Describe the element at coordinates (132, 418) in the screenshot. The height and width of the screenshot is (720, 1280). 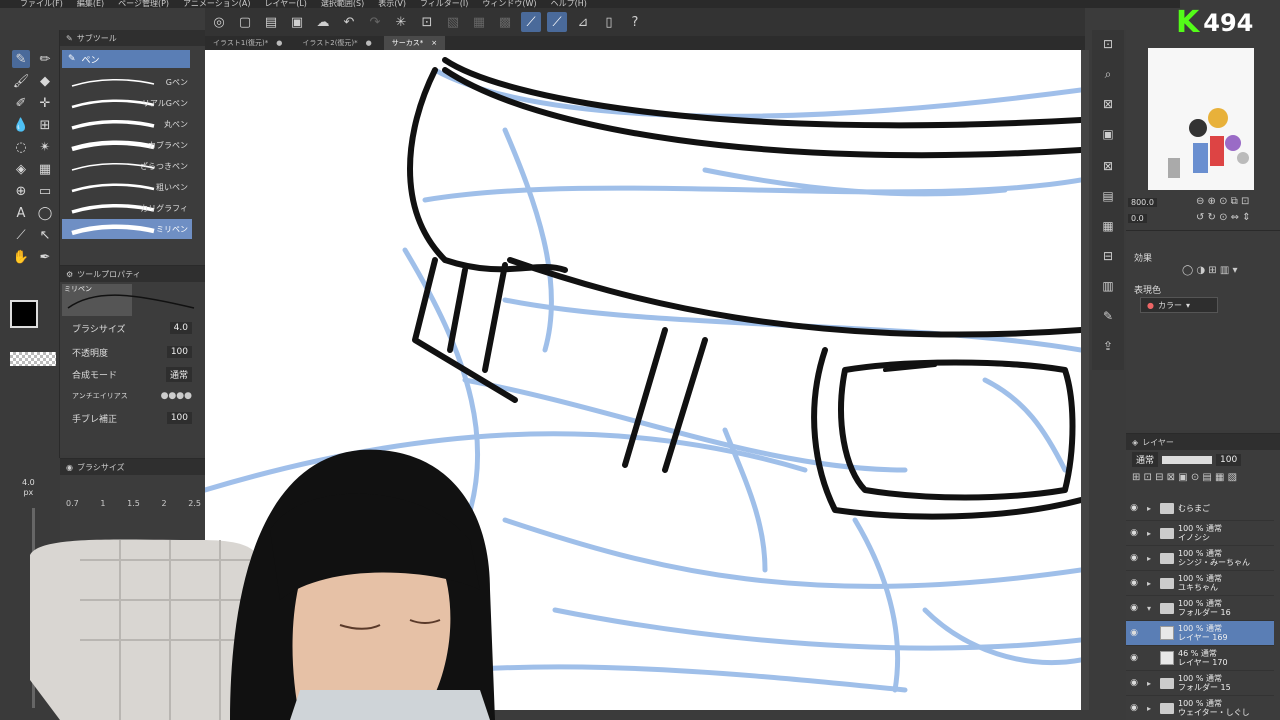
I see `stabilization-row: 手ブレ補正 100` at that location.